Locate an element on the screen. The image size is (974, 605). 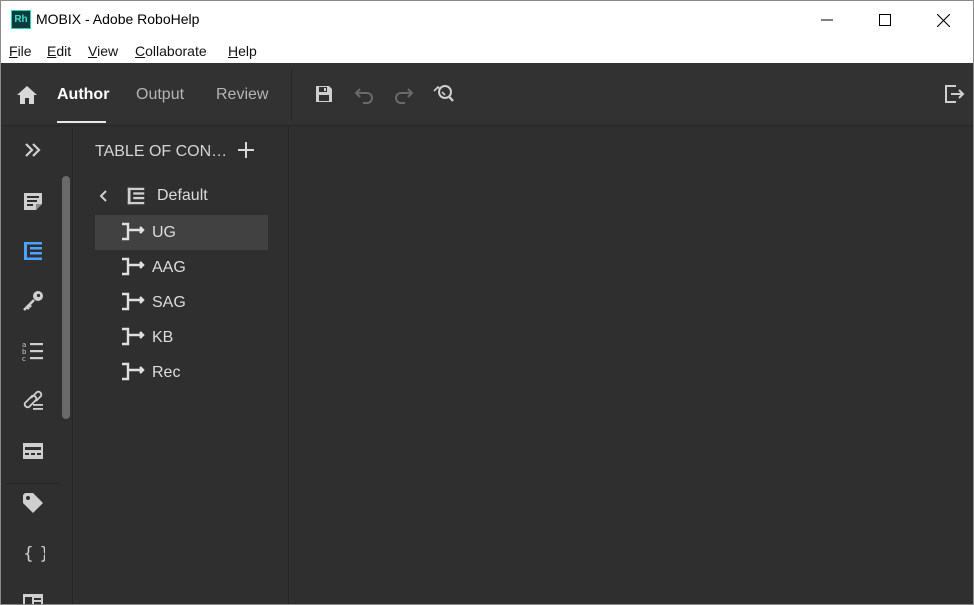
toc-item-ug: UG is located at coordinates (181, 232).